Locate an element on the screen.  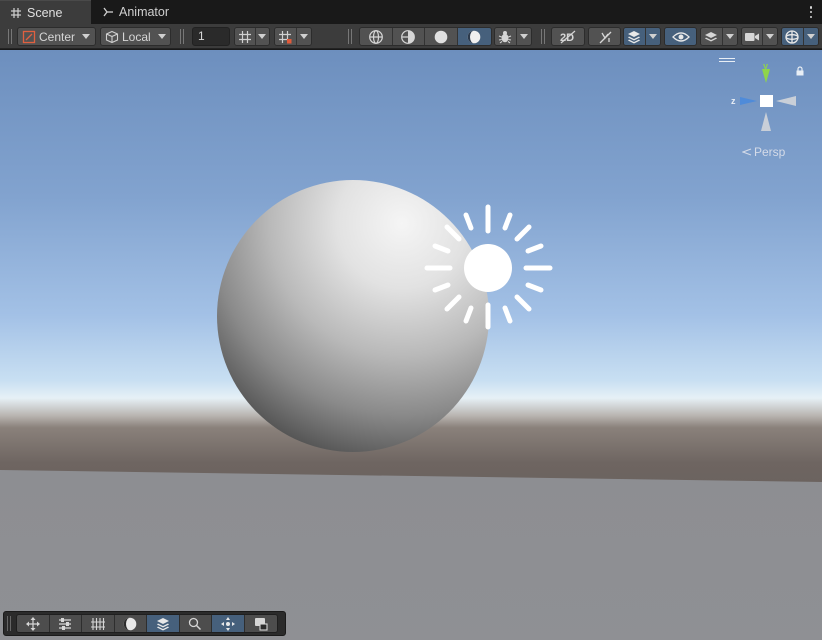
gizmo-y-axis is located at coordinates (766, 76).